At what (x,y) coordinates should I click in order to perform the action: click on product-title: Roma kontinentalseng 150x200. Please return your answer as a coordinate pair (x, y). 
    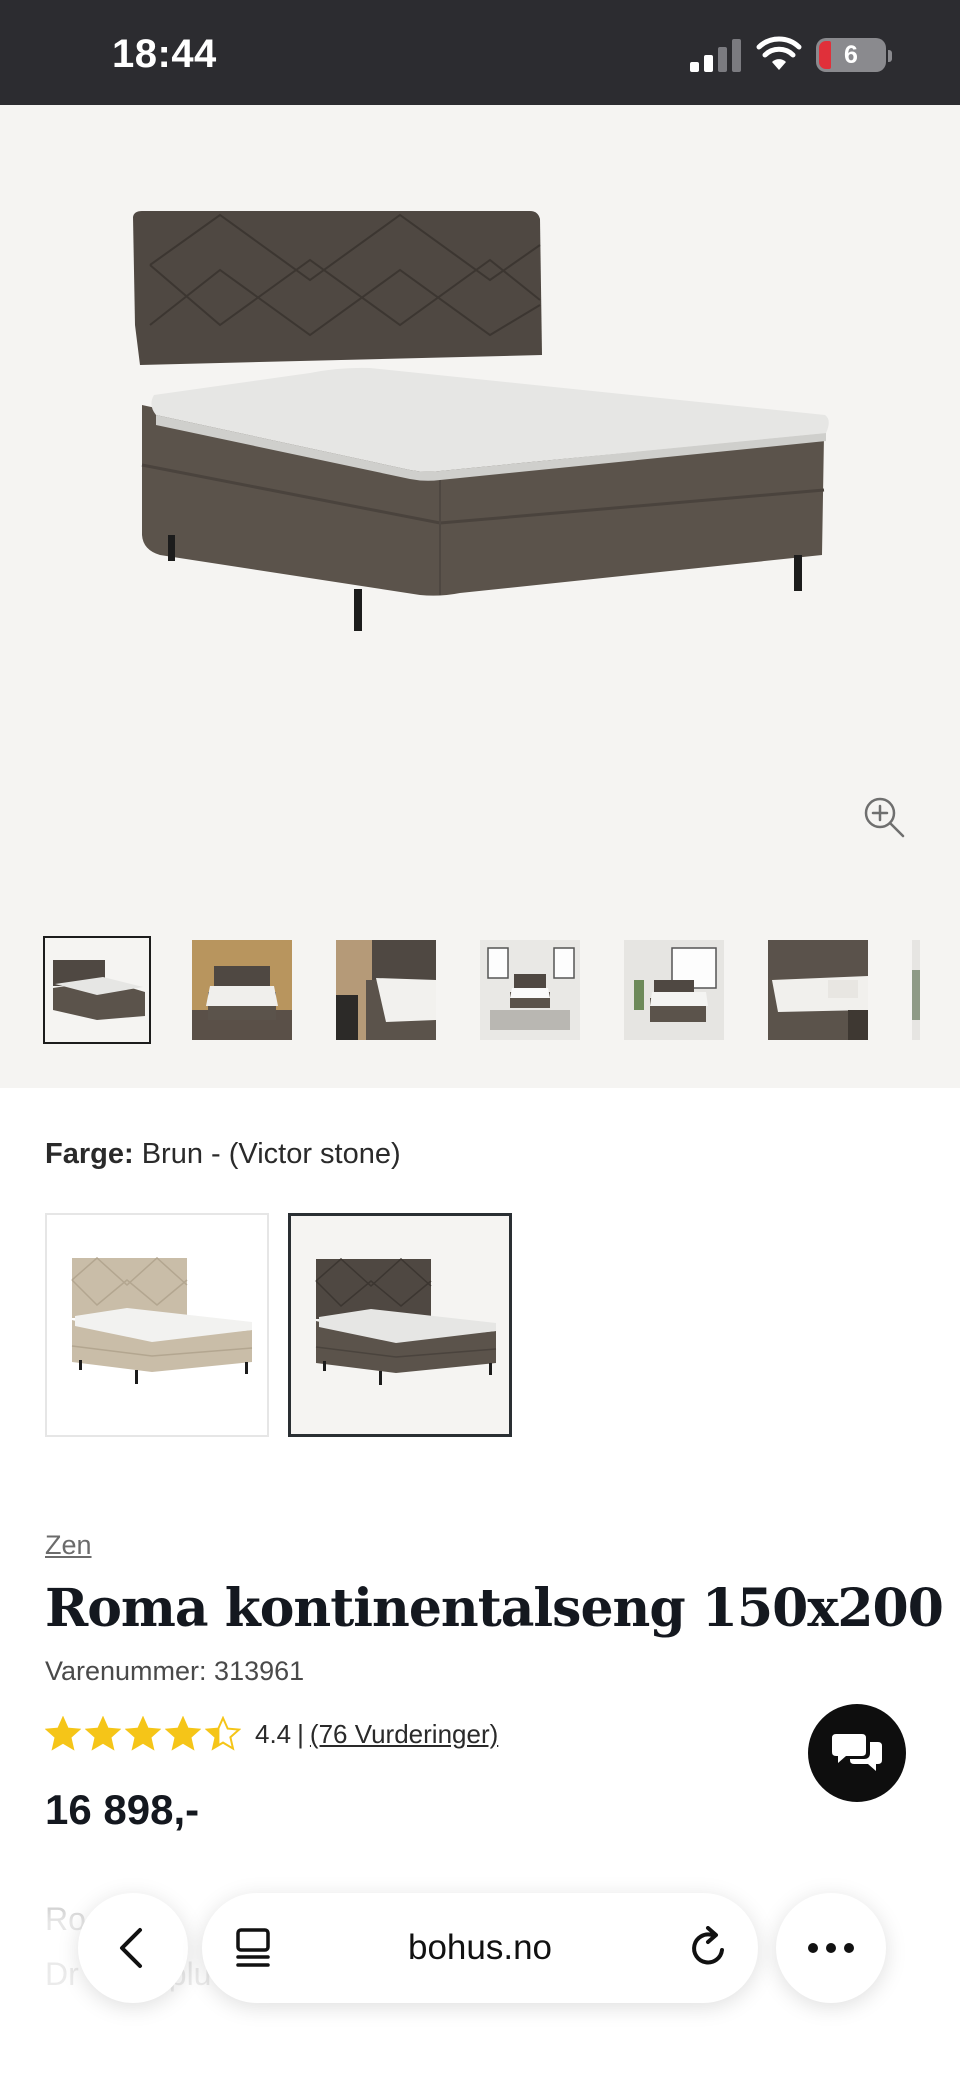
    Looking at the image, I should click on (494, 1608).